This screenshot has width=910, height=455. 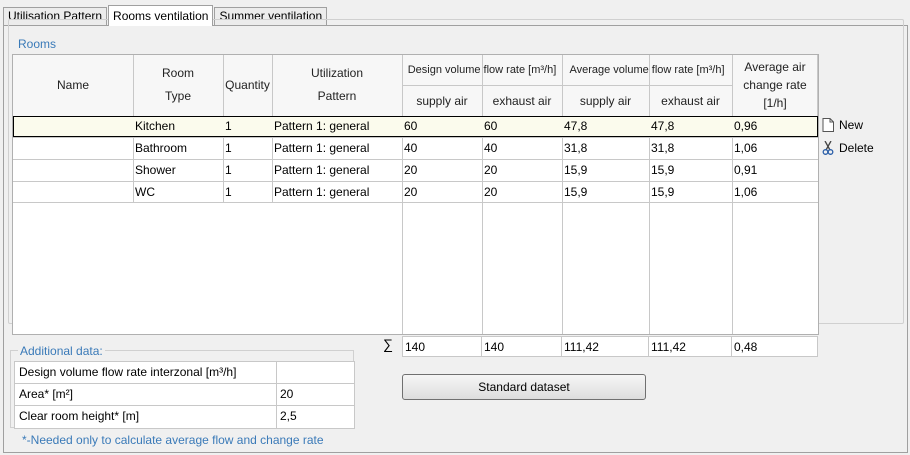 What do you see at coordinates (521, 346) in the screenshot?
I see `sum-design-exhaust: 140` at bounding box center [521, 346].